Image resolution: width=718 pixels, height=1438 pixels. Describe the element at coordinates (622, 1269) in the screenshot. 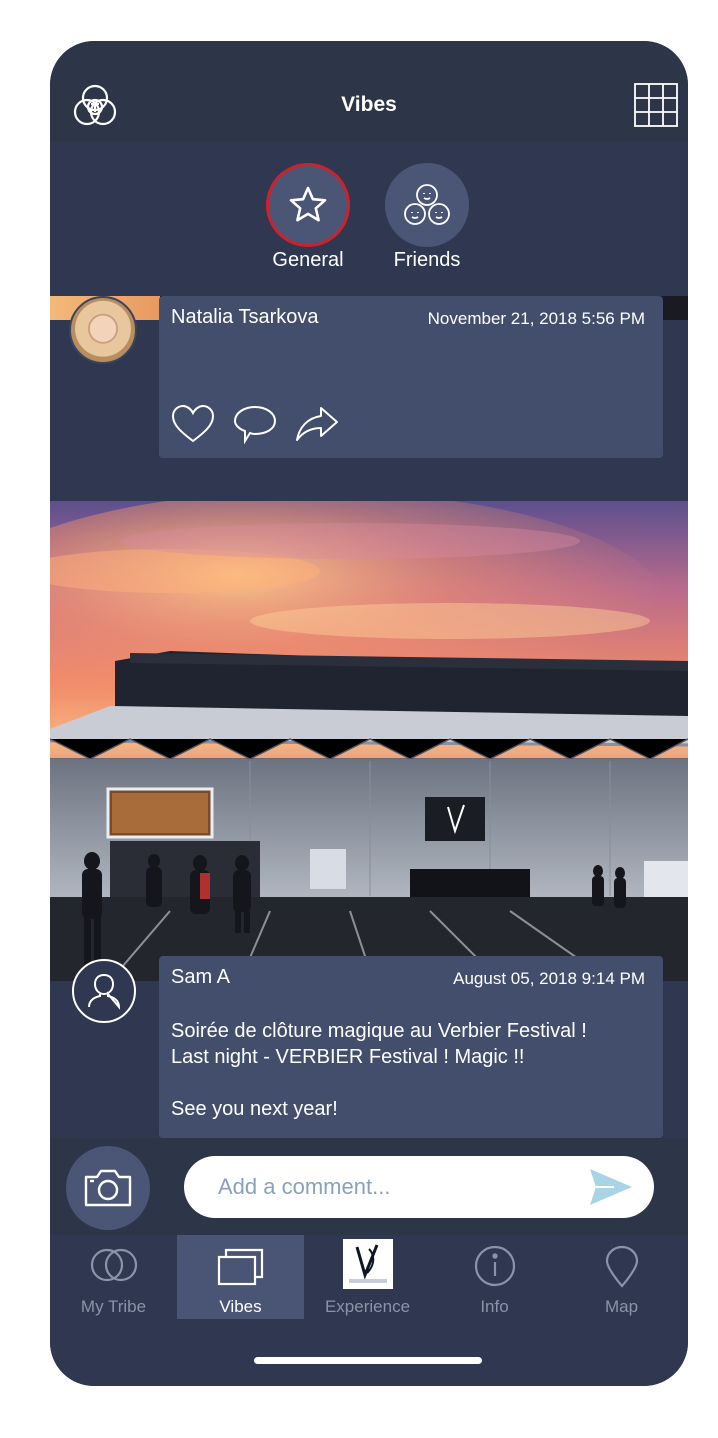

I see `map-pin-icon` at that location.